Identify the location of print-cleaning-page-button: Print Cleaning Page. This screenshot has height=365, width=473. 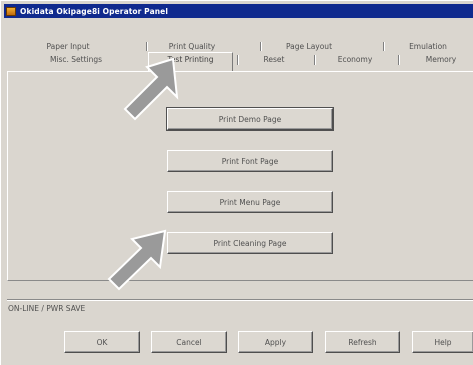
(250, 243).